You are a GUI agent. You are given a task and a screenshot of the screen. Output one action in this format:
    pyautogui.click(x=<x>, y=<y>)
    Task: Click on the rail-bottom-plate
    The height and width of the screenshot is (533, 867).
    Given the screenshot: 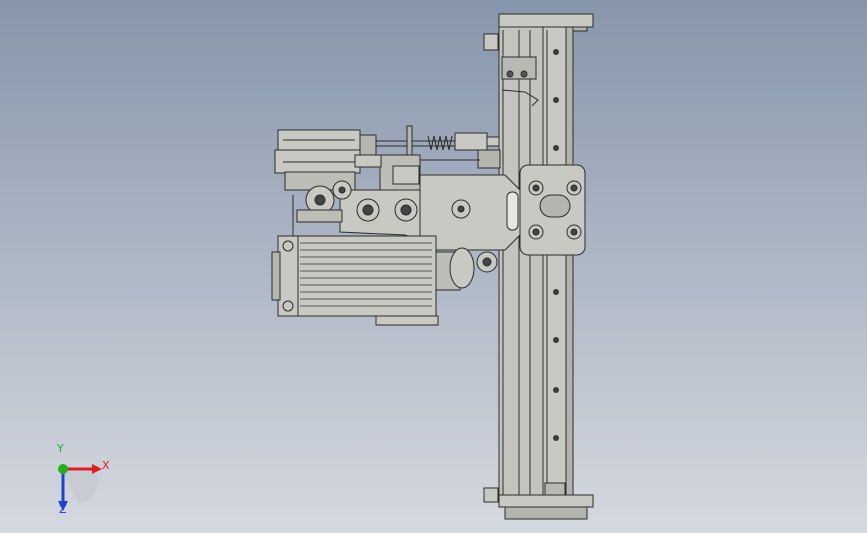 What is the action you would take?
    pyautogui.click(x=546, y=513)
    